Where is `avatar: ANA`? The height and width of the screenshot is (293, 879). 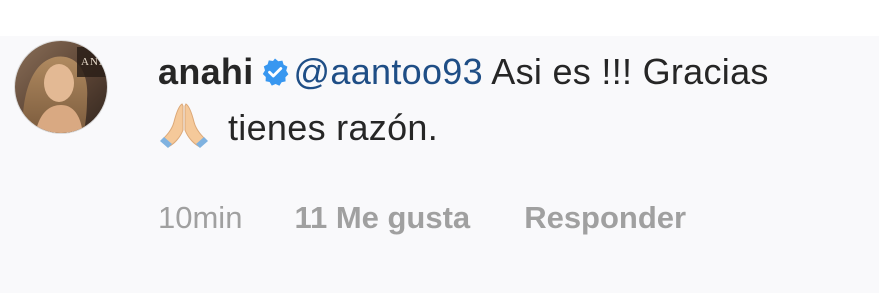 avatar: ANA is located at coordinates (61, 87).